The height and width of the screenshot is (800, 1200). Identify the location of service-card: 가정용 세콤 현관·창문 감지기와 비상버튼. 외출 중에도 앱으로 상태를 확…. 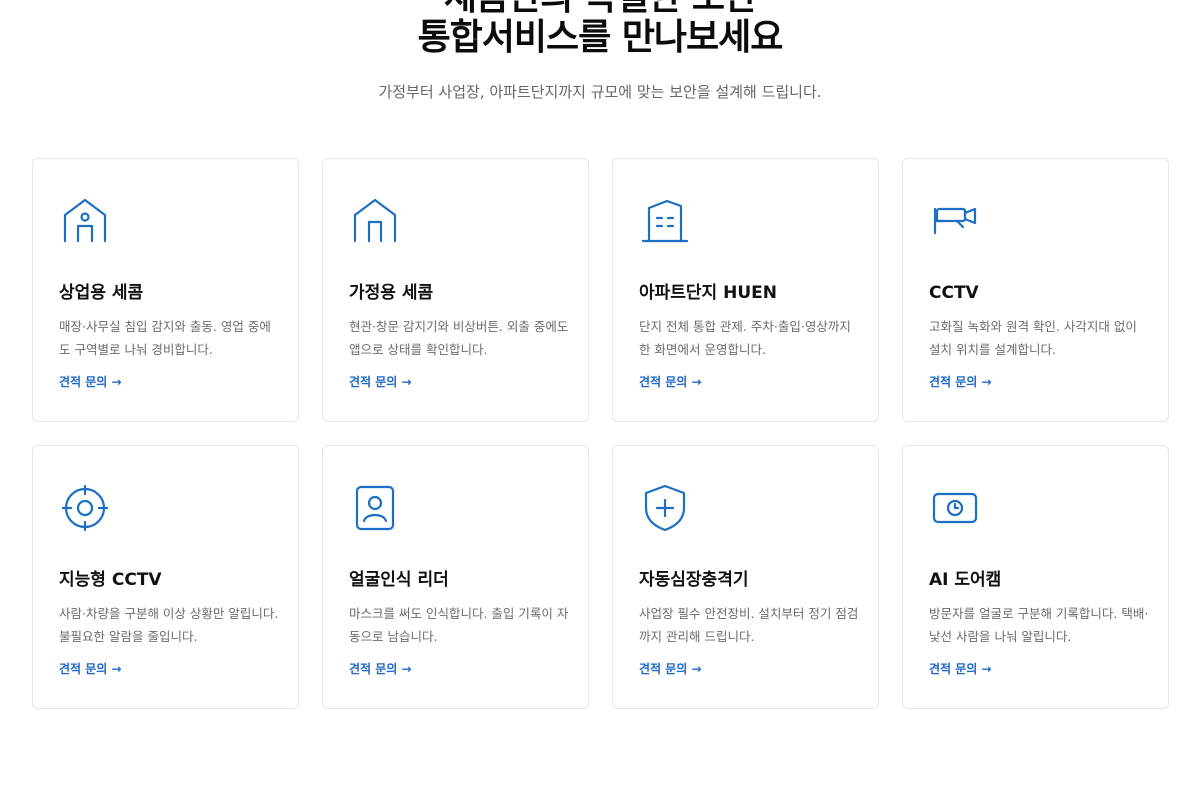
(455, 290).